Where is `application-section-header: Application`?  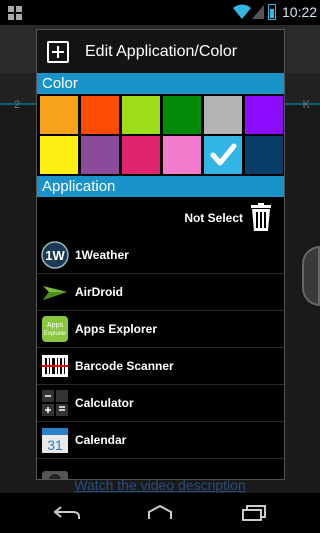 application-section-header: Application is located at coordinates (160, 186).